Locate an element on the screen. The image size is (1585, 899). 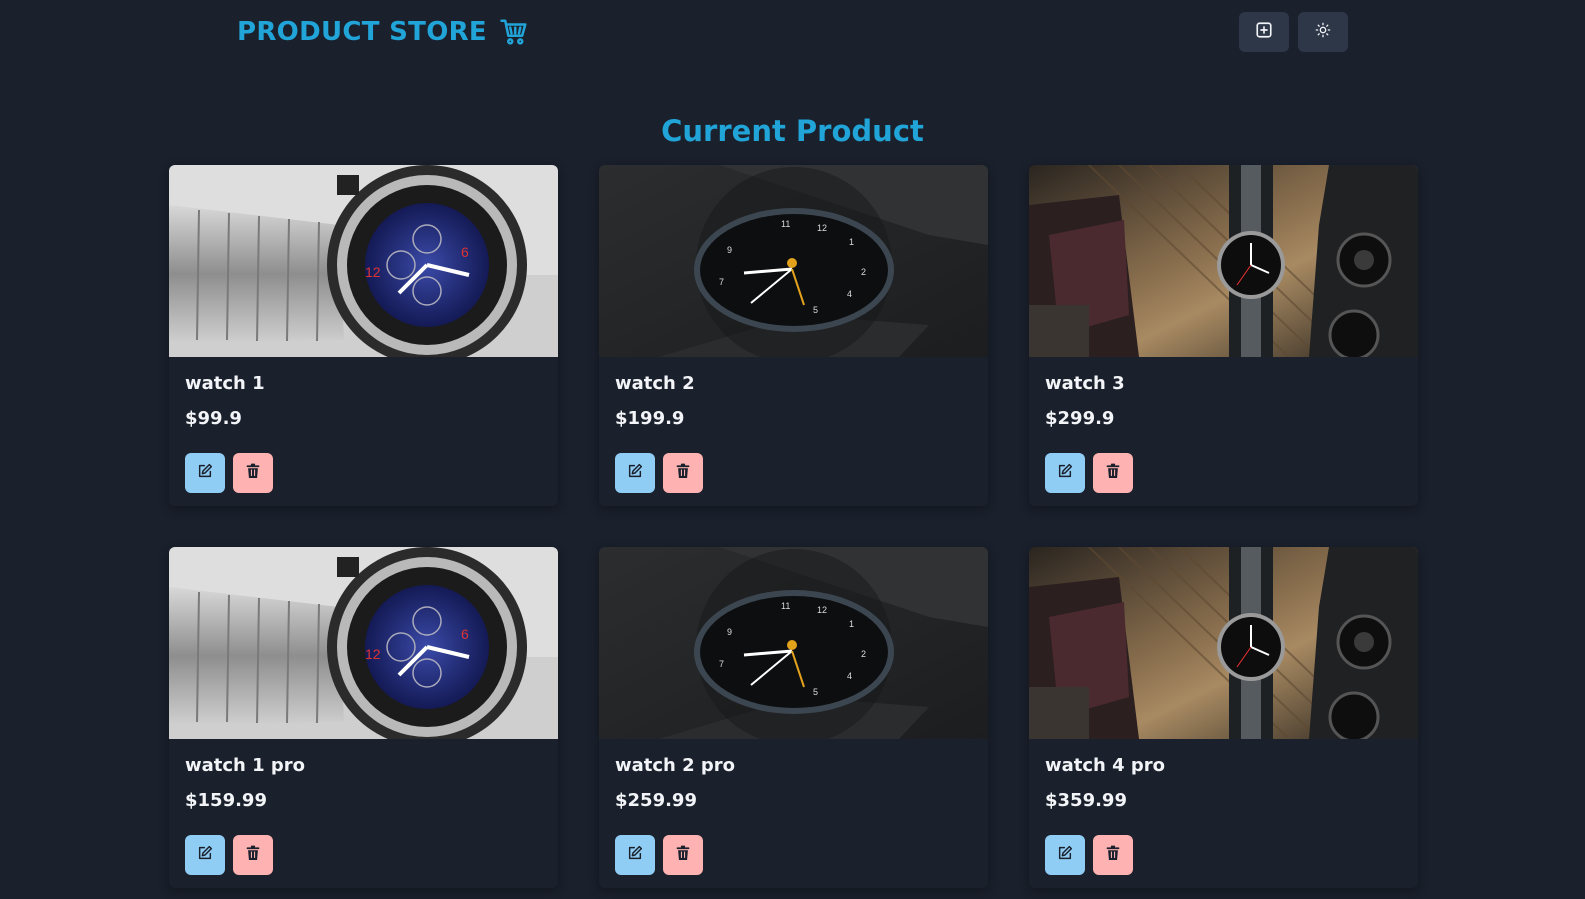
create-product-button is located at coordinates (1264, 32).